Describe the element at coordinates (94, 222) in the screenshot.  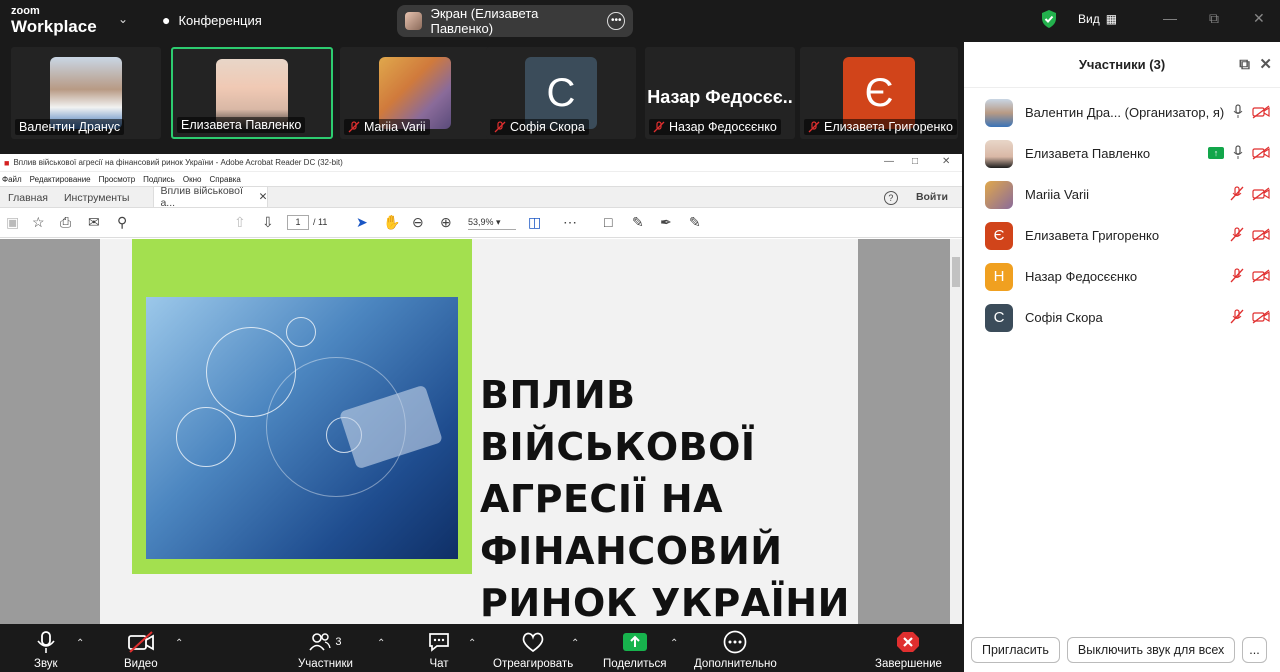
I see `mail-icon: ✉` at that location.